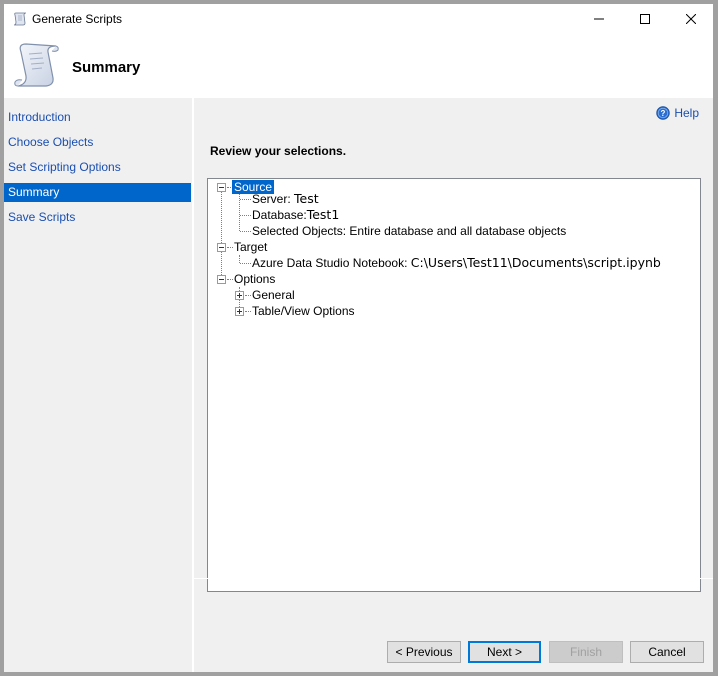  What do you see at coordinates (221, 279) in the screenshot?
I see `collapse-options-toggle` at bounding box center [221, 279].